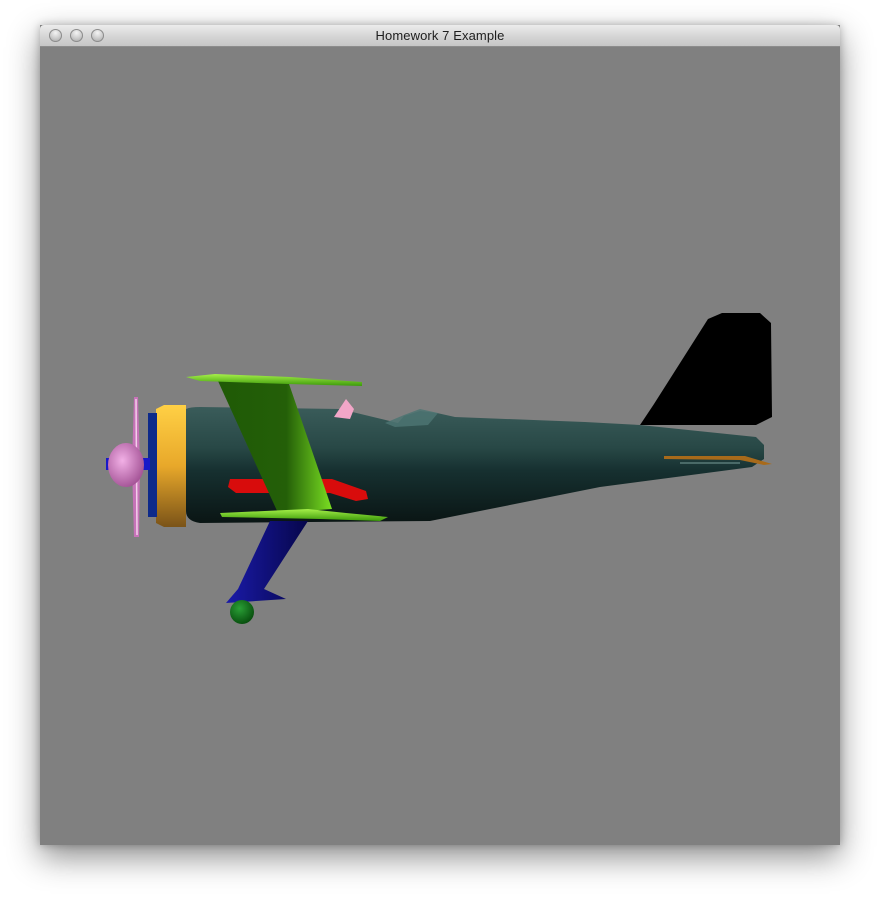 The height and width of the screenshot is (900, 880). I want to click on title-bar: Homework 7 Example, so click(440, 36).